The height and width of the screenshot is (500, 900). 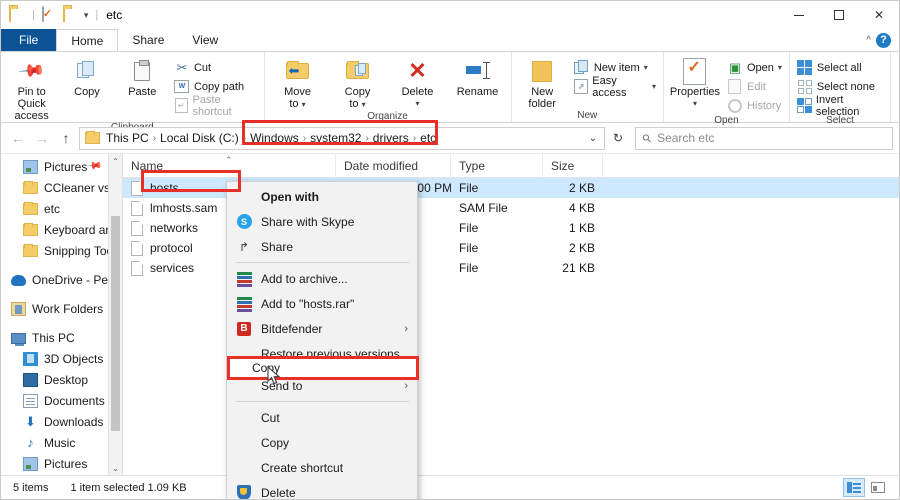 What do you see at coordinates (49, 14) in the screenshot?
I see `properties-icon` at bounding box center [49, 14].